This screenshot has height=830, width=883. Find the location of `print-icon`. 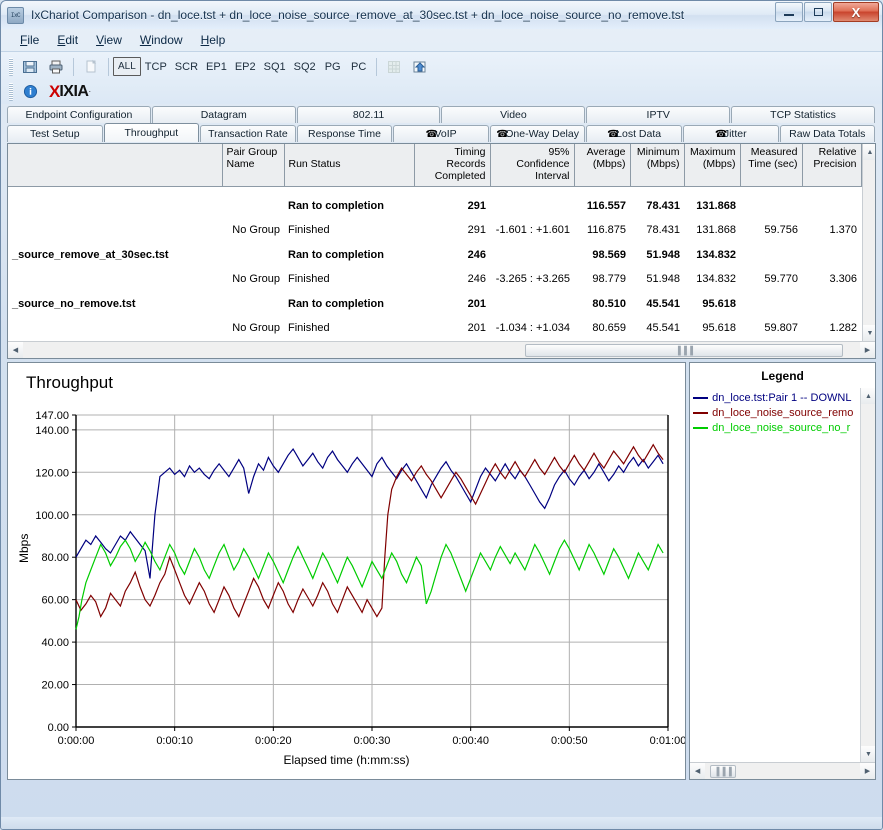

print-icon is located at coordinates (56, 67).